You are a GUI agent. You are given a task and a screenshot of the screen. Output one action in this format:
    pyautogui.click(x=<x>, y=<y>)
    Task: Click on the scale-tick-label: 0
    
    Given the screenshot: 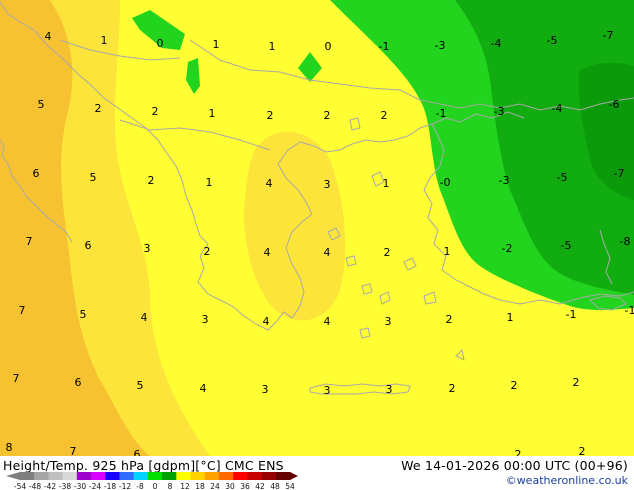 What is the action you would take?
    pyautogui.click(x=155, y=486)
    